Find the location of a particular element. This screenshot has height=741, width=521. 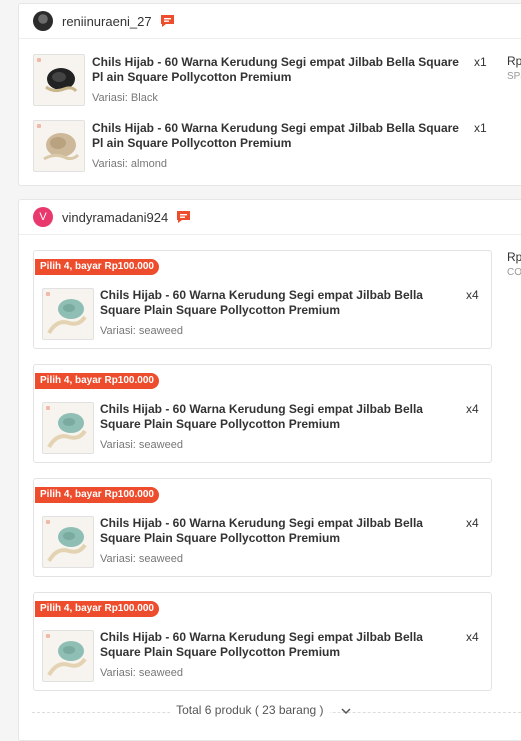

variant: Variasi: almond is located at coordinates (129, 164).